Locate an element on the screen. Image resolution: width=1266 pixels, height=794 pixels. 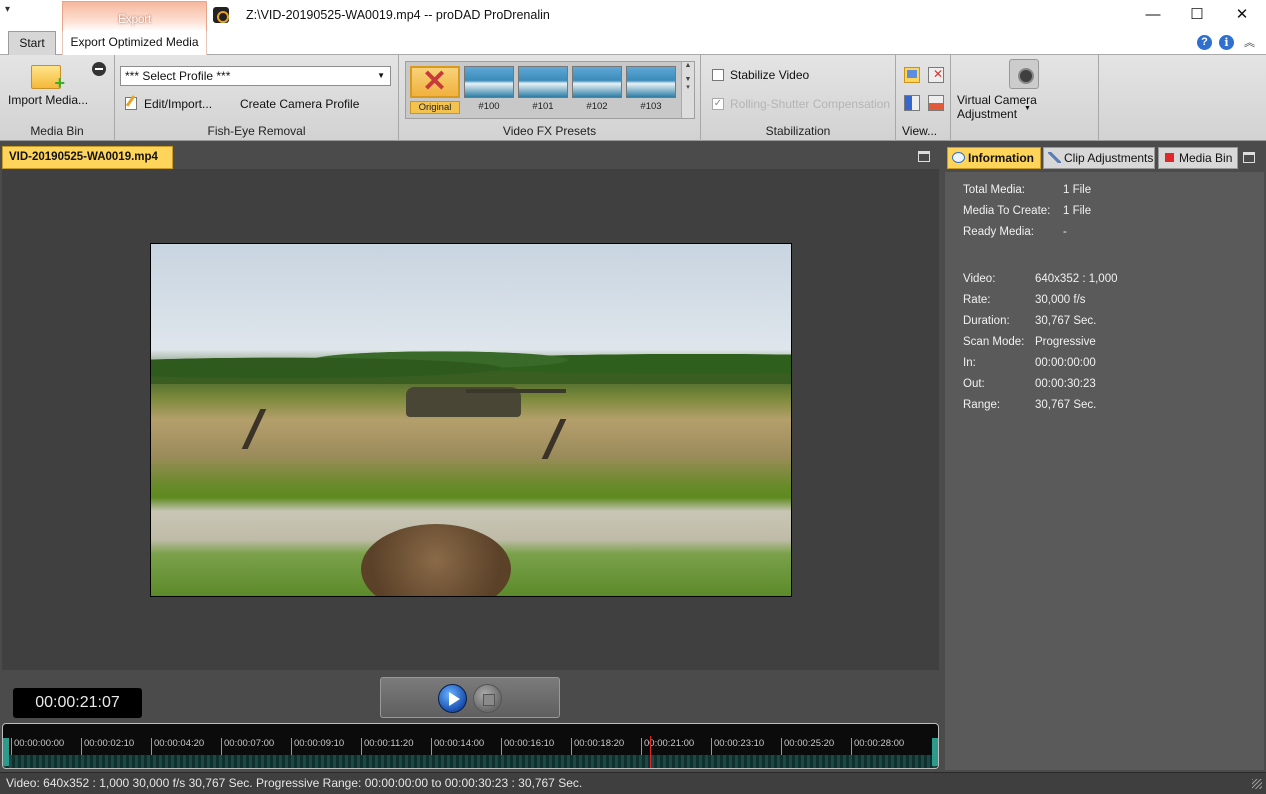
import-folder-icon is located at coordinates (48, 79).